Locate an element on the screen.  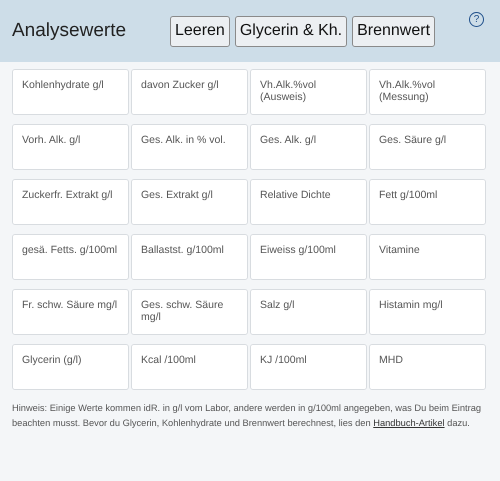
help-icon: ? is located at coordinates (476, 19).